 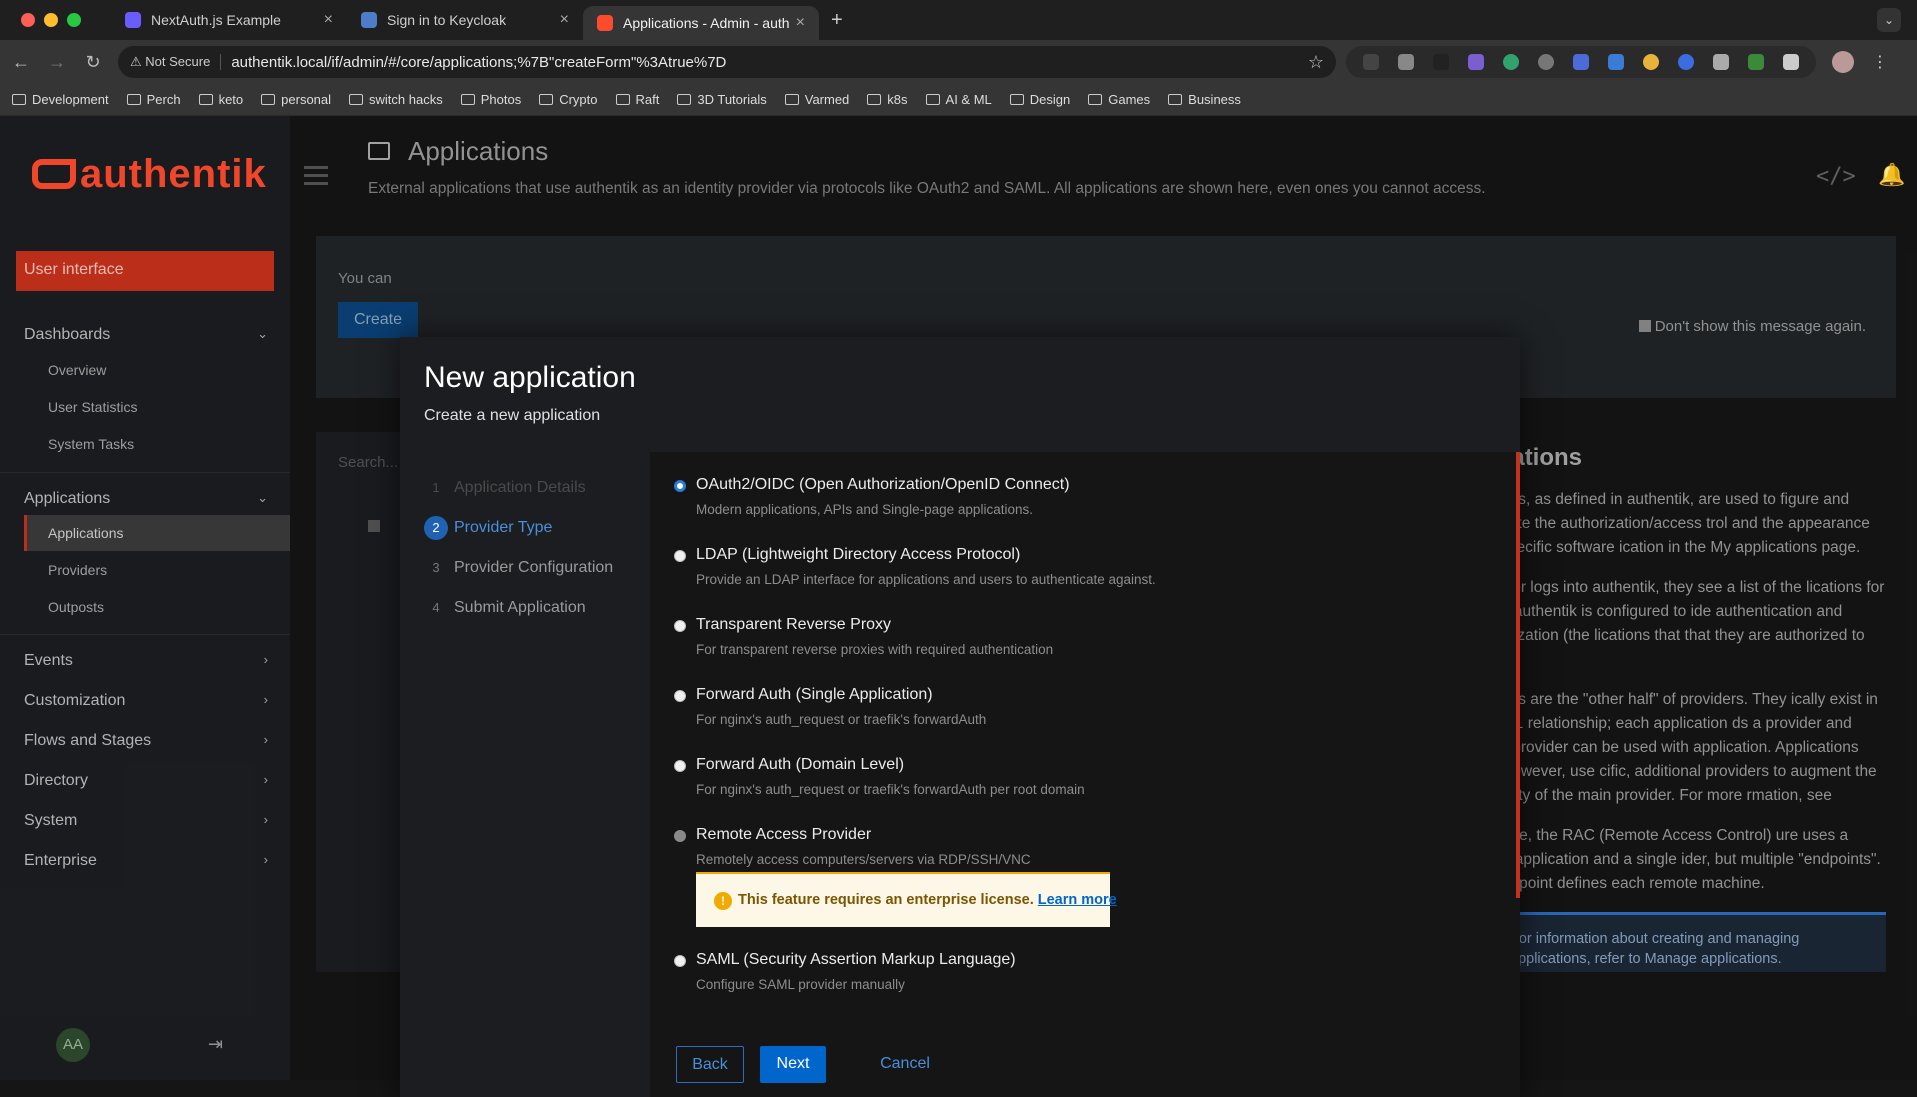 I want to click on tab-search-icon: ⌄, so click(x=1889, y=20).